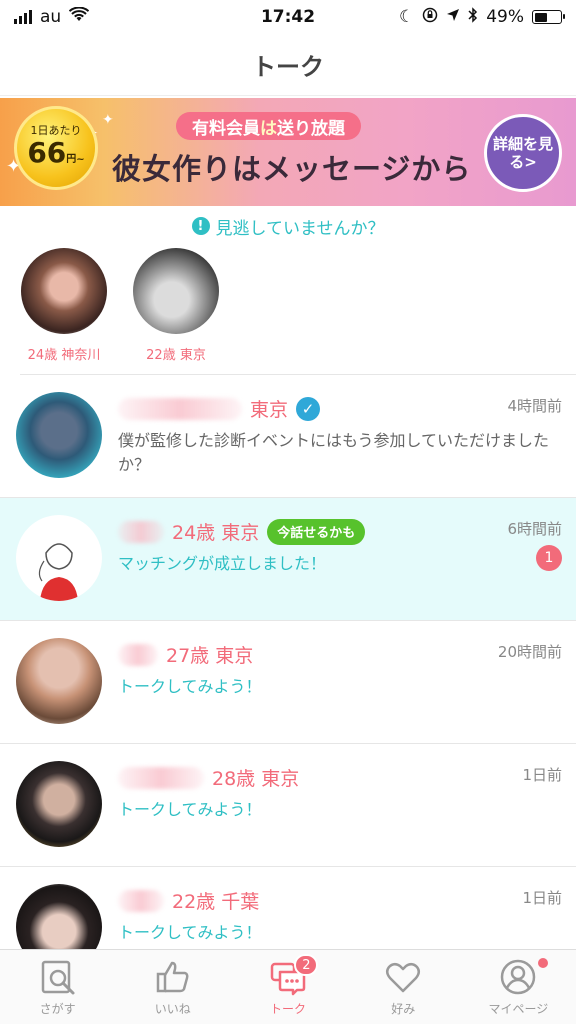  Describe the element at coordinates (200, 226) in the screenshot. I see `exclamation-icon: !` at that location.